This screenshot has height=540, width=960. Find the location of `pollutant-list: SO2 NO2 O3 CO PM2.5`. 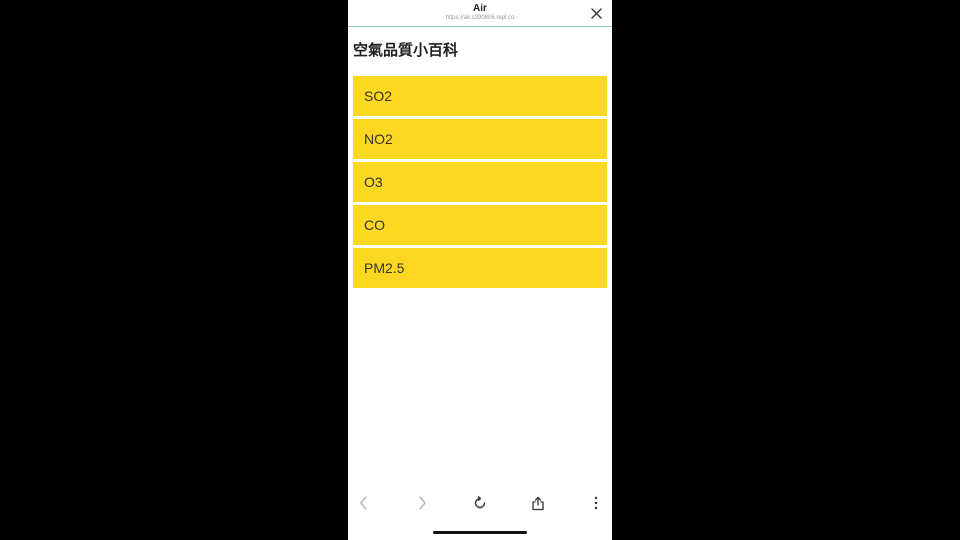

pollutant-list: SO2 NO2 O3 CO PM2.5 is located at coordinates (480, 183).